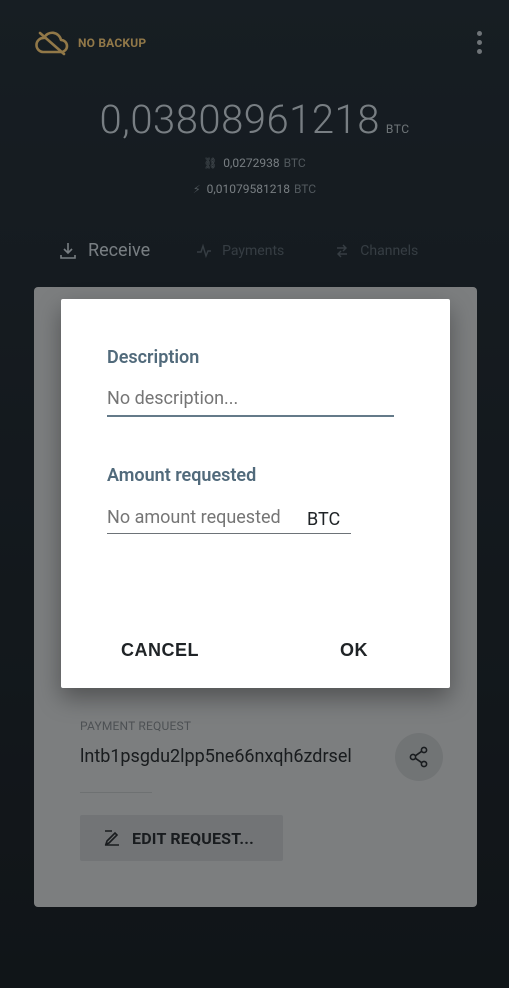 Image resolution: width=509 pixels, height=988 pixels. Describe the element at coordinates (354, 650) in the screenshot. I see `ok-button: OK` at that location.